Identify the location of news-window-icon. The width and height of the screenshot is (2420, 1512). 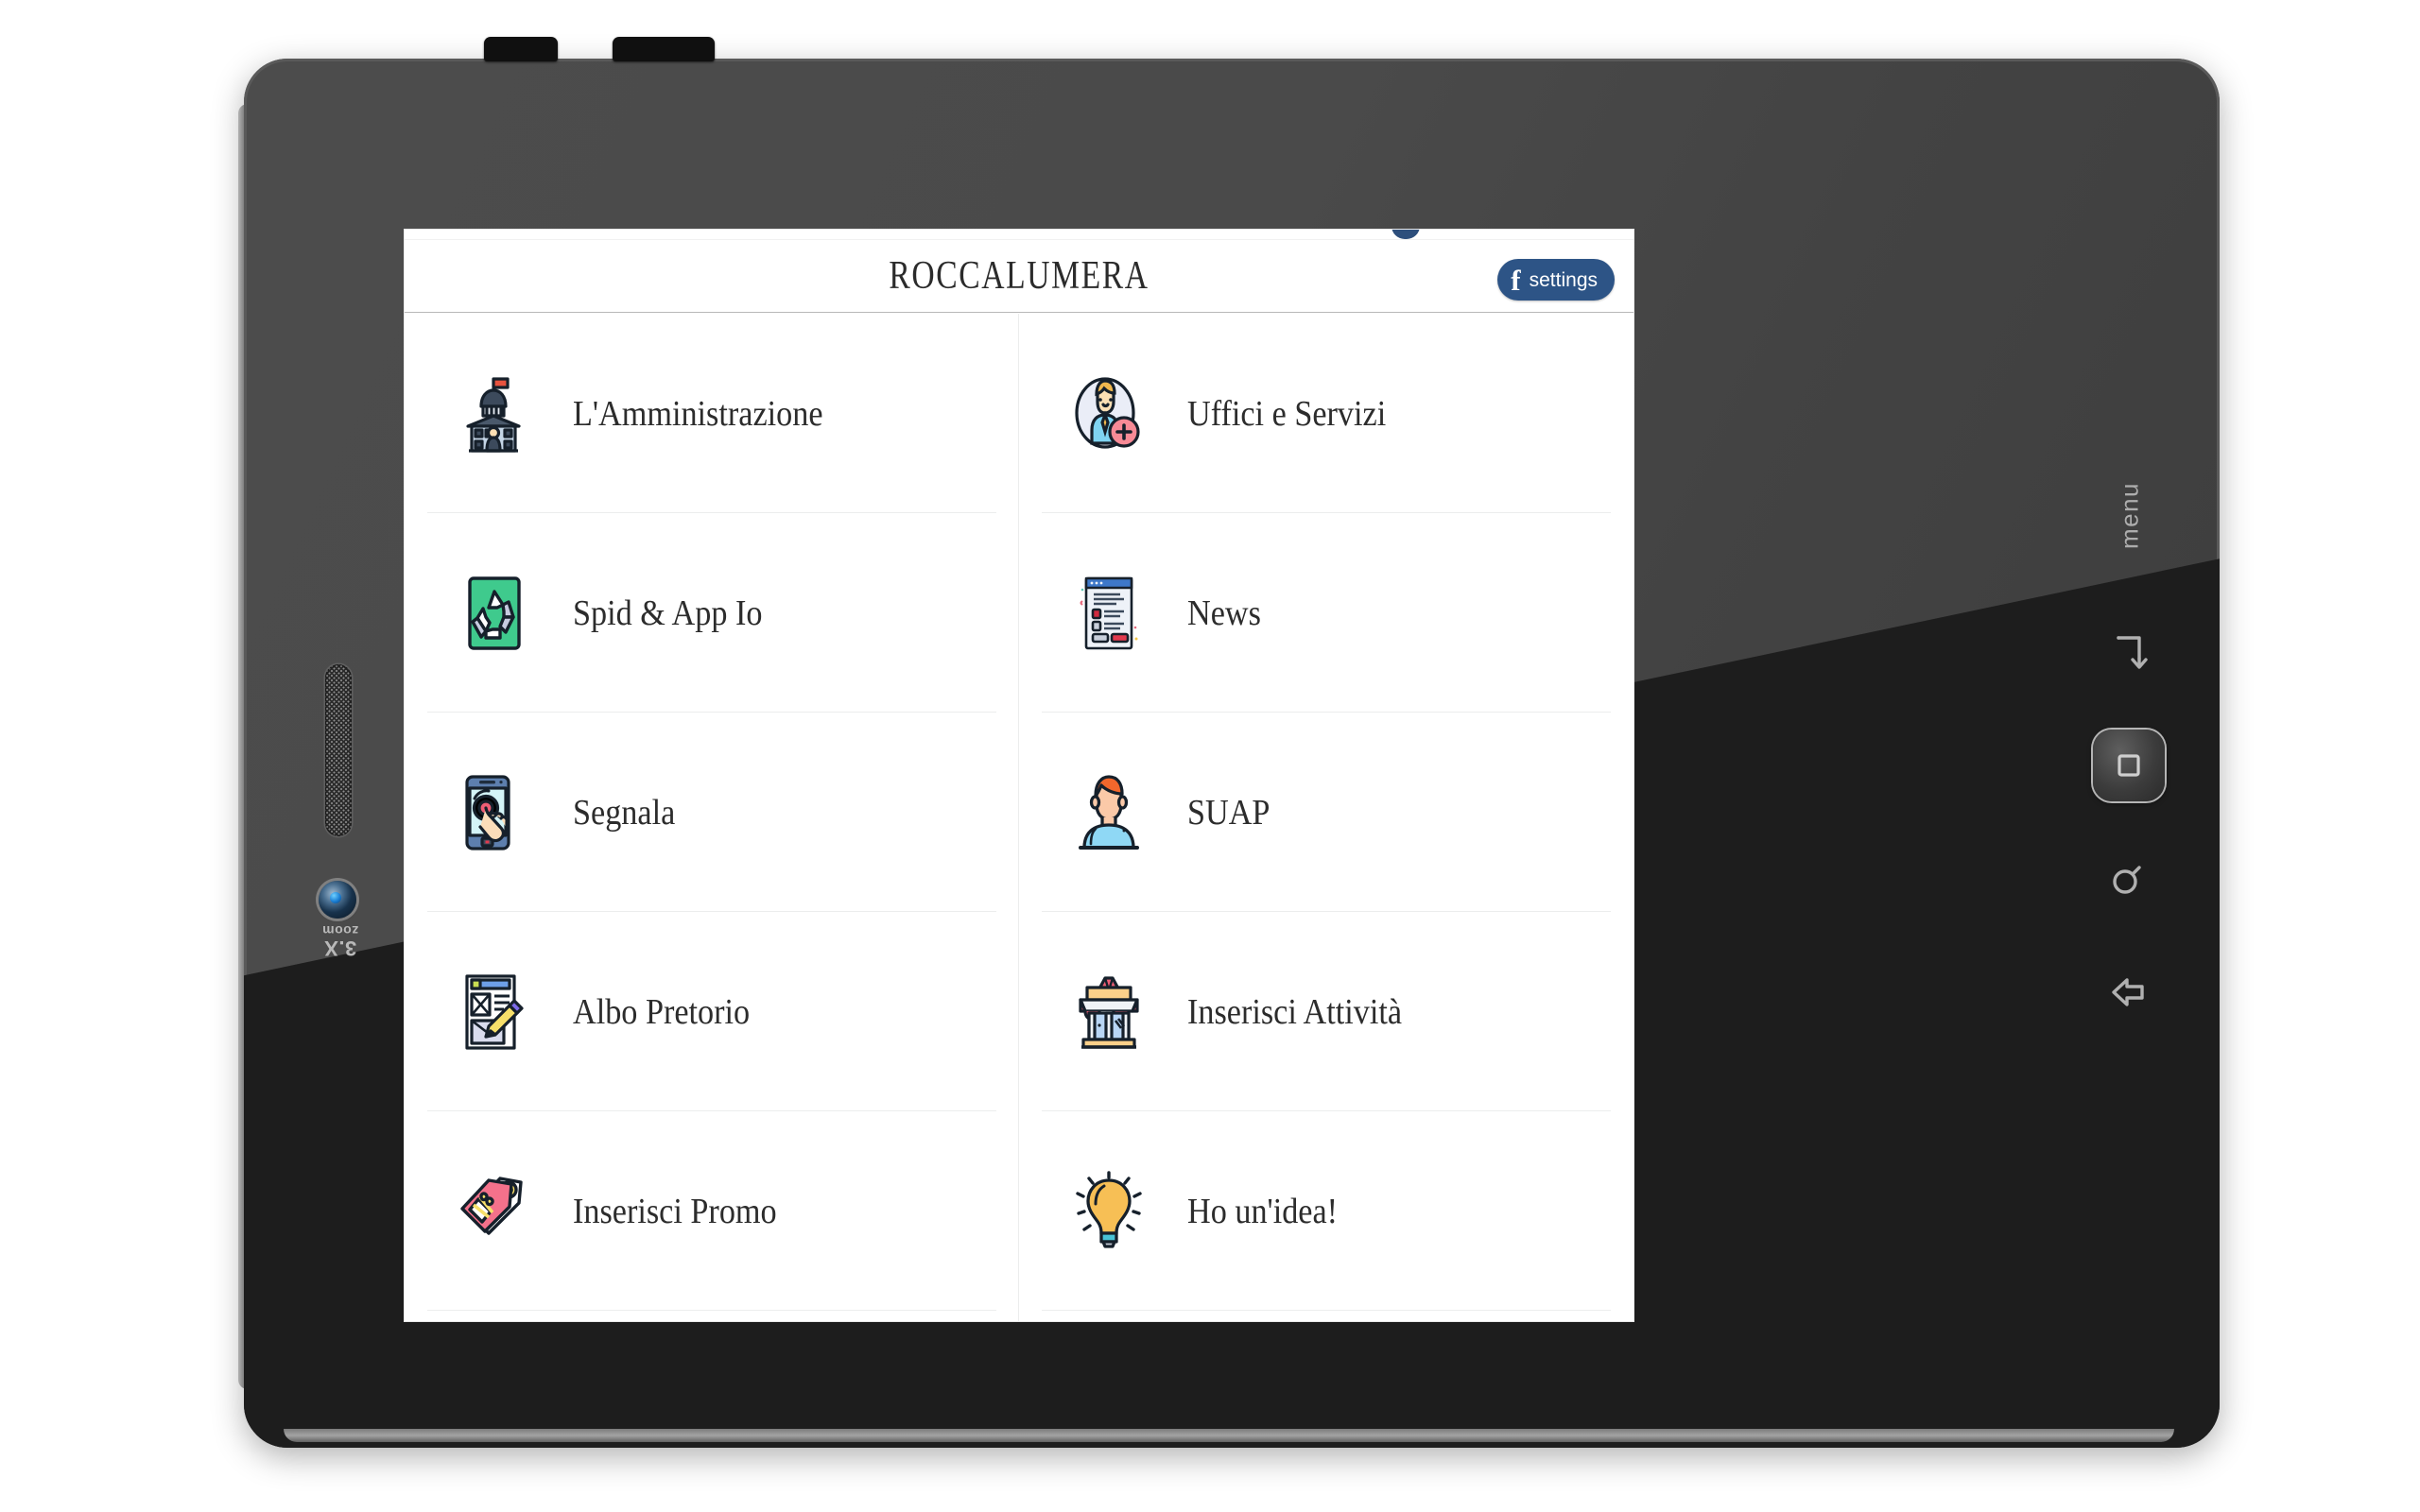
(1109, 613).